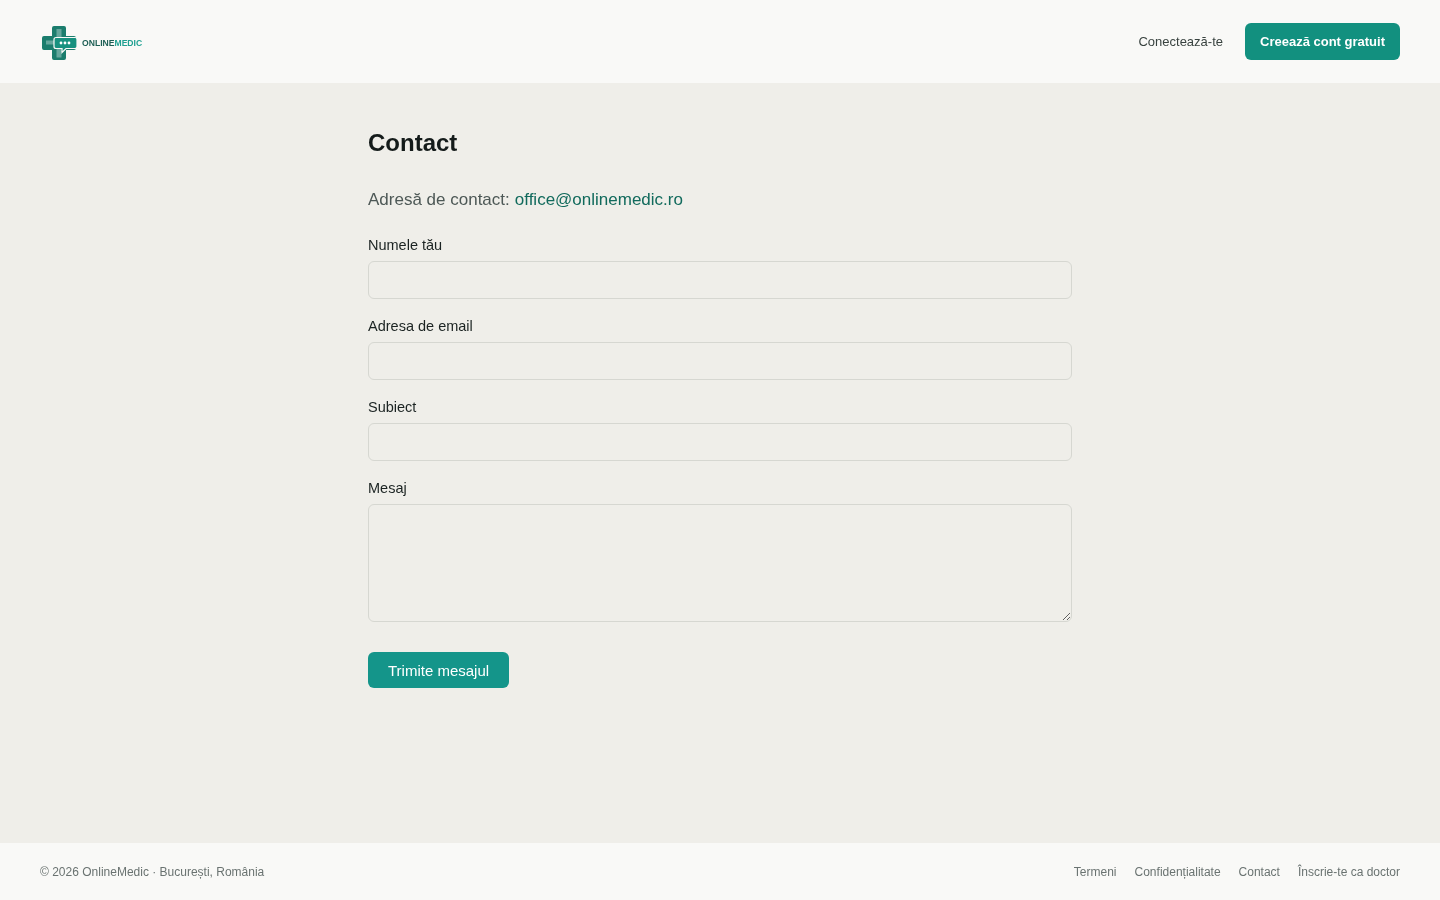 The image size is (1440, 900). I want to click on message-textarea, so click(720, 563).